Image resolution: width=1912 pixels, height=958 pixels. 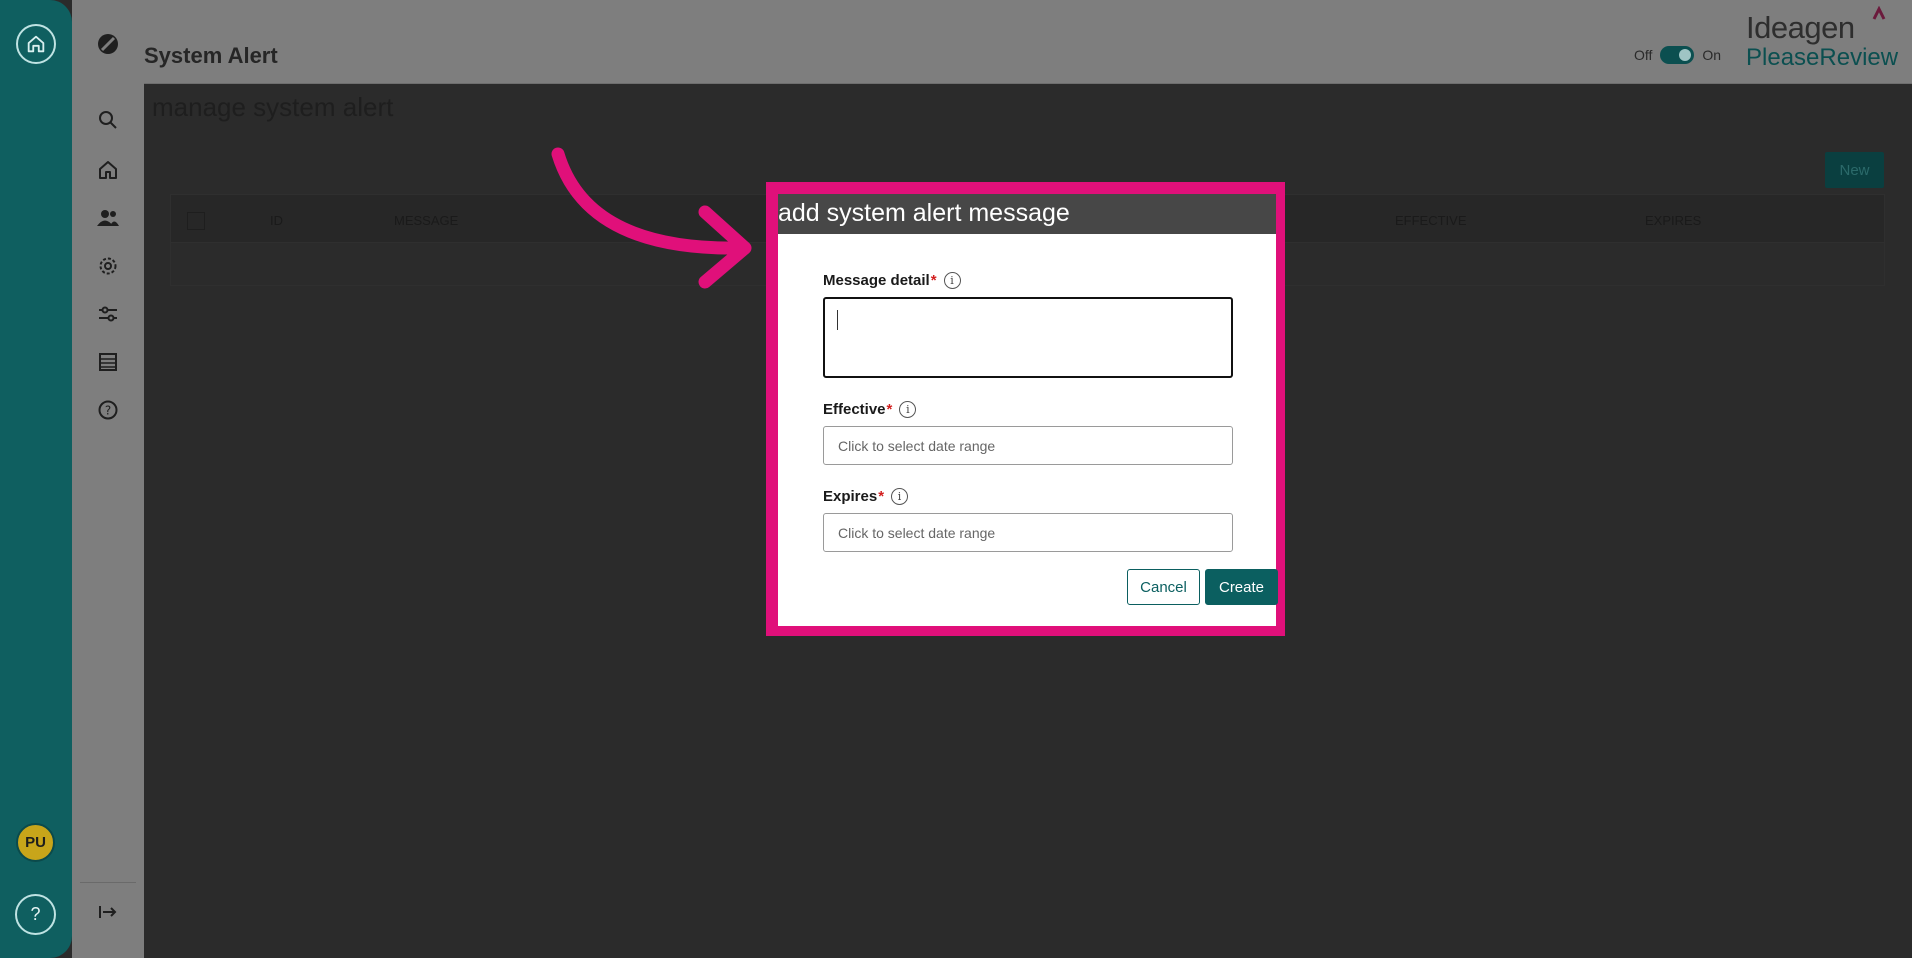 I want to click on effective-label: Effective * i, so click(x=870, y=409).